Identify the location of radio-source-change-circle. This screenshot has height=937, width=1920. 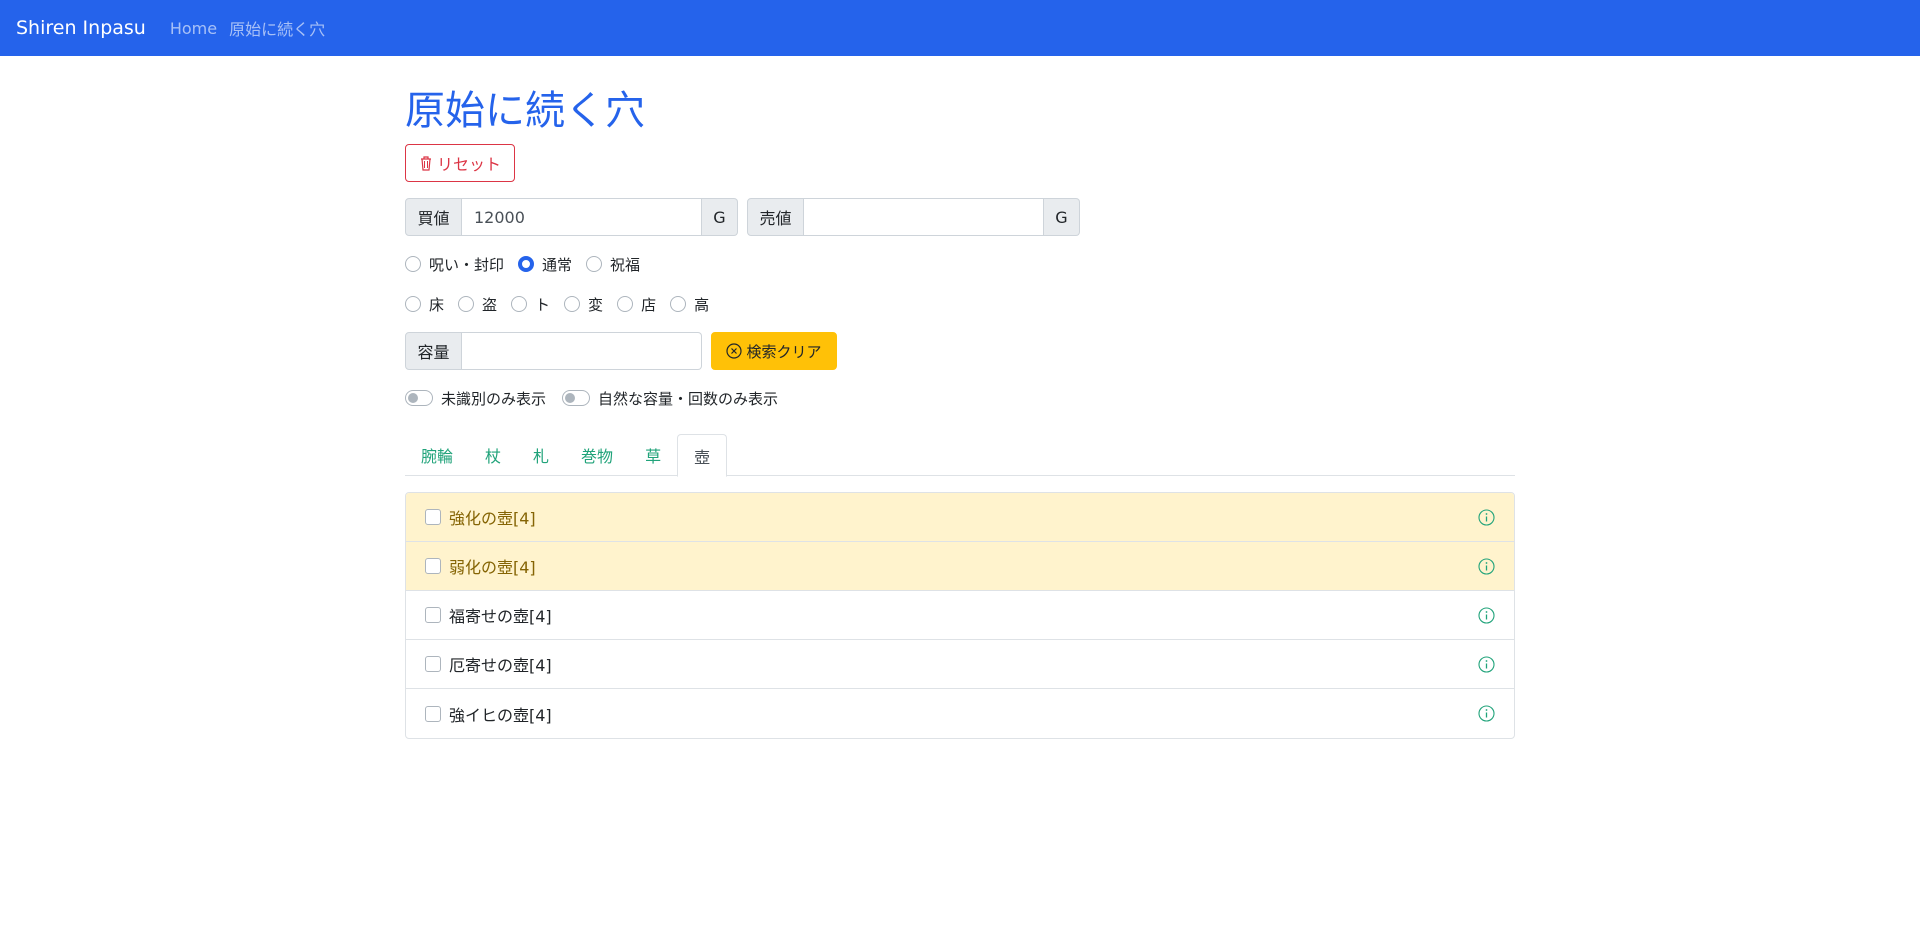
(572, 304).